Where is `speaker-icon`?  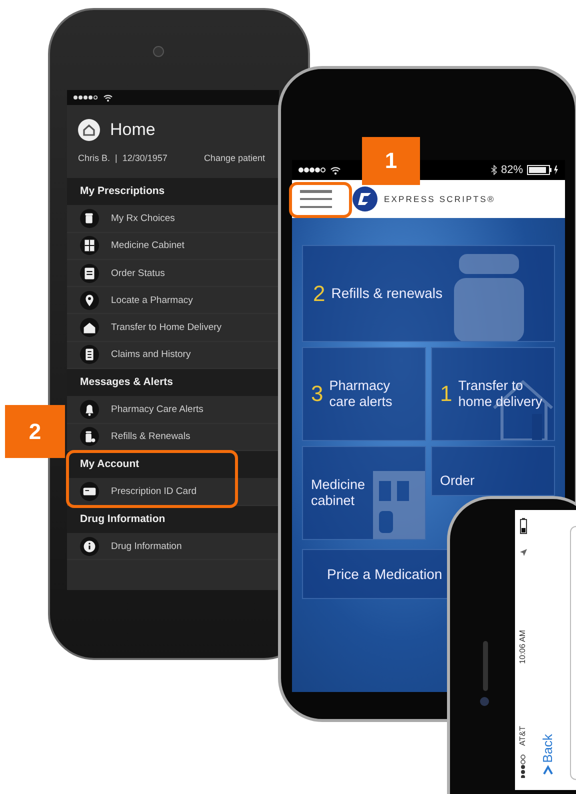 speaker-icon is located at coordinates (485, 666).